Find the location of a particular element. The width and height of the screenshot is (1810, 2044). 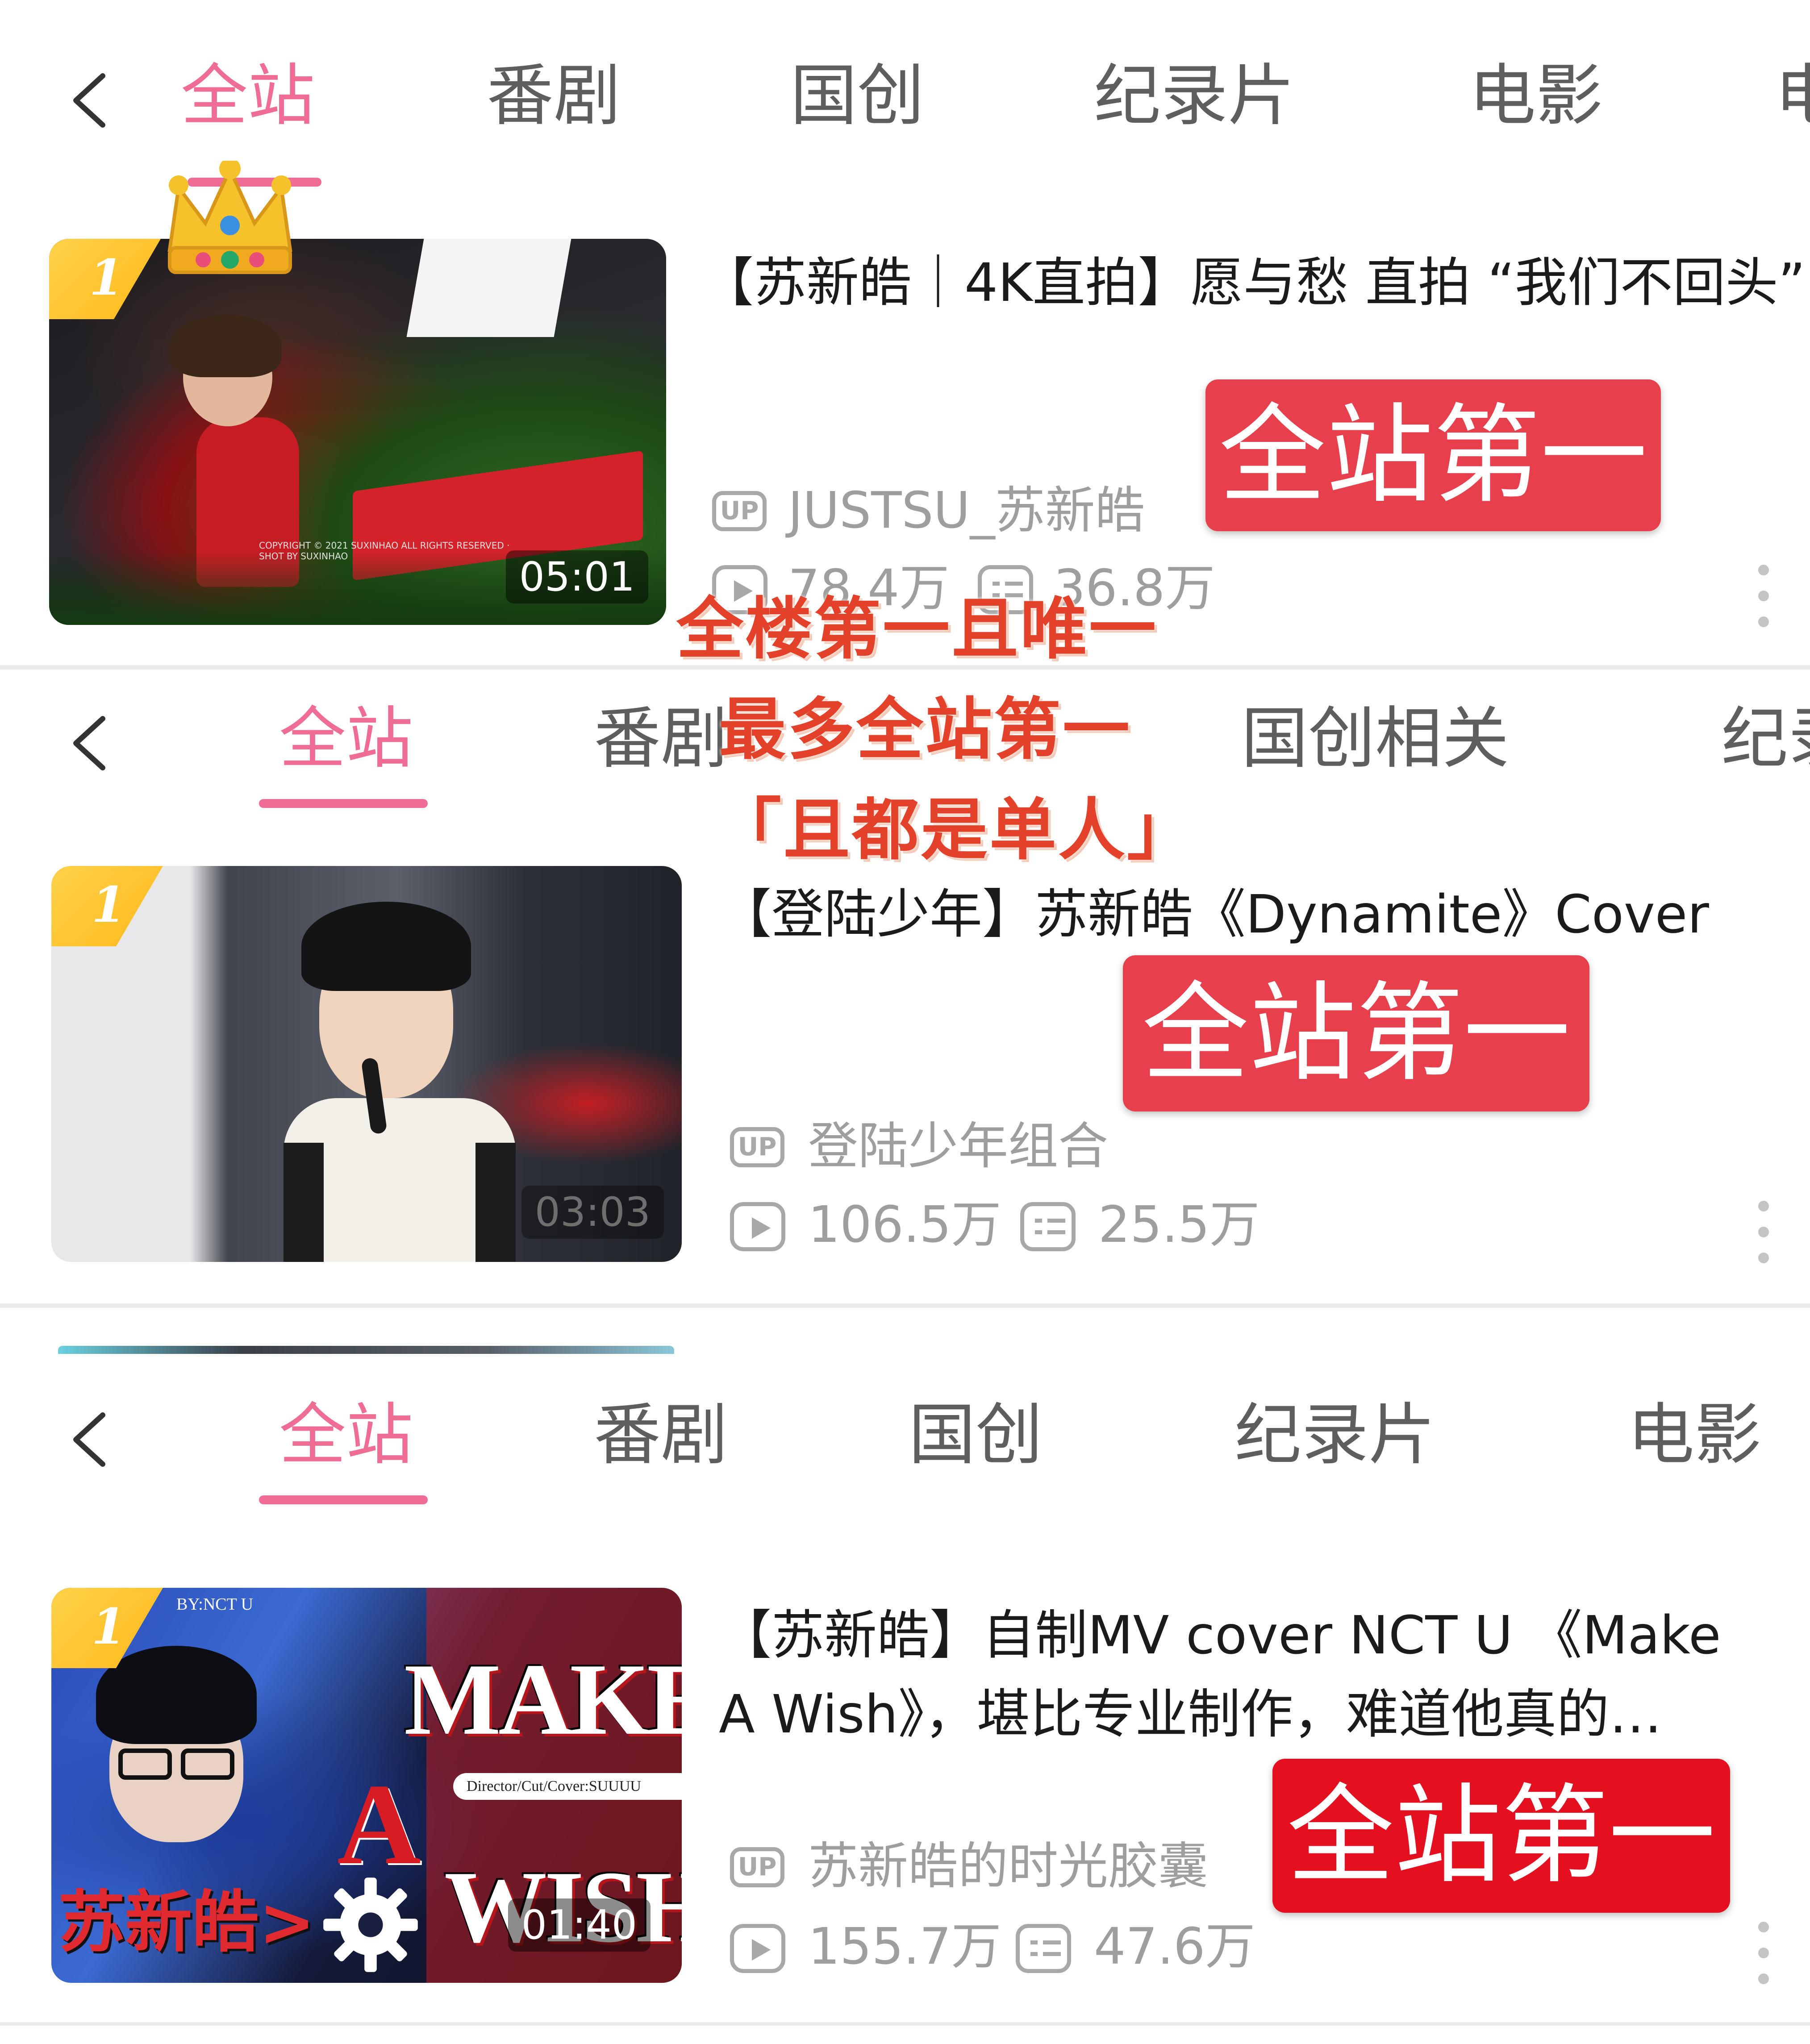

tab-partial-next: 电 is located at coordinates (1792, 95).